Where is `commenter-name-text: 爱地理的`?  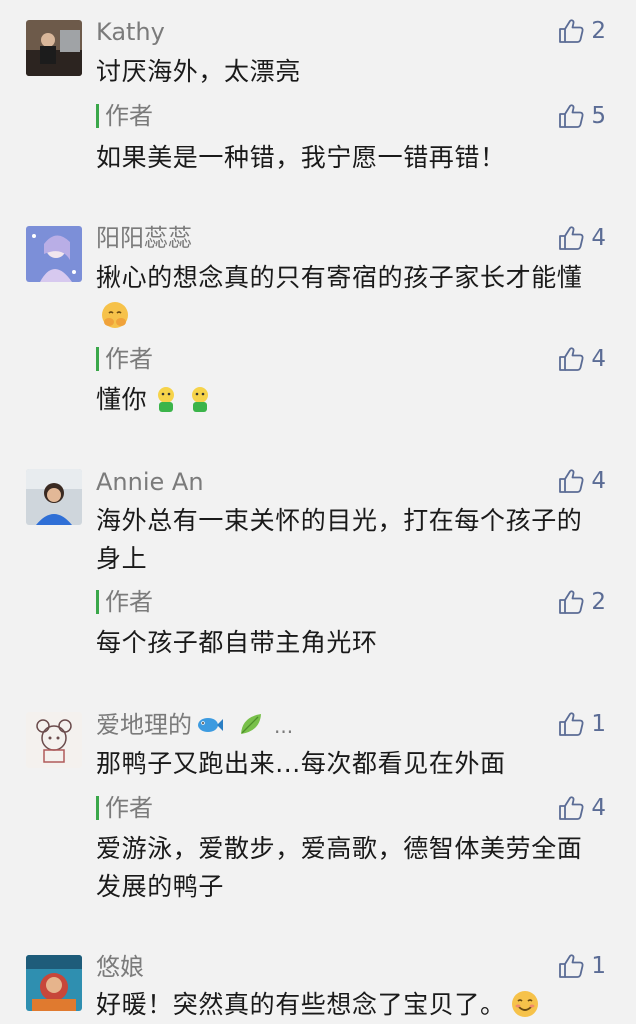
commenter-name-text: 爱地理的 is located at coordinates (144, 725).